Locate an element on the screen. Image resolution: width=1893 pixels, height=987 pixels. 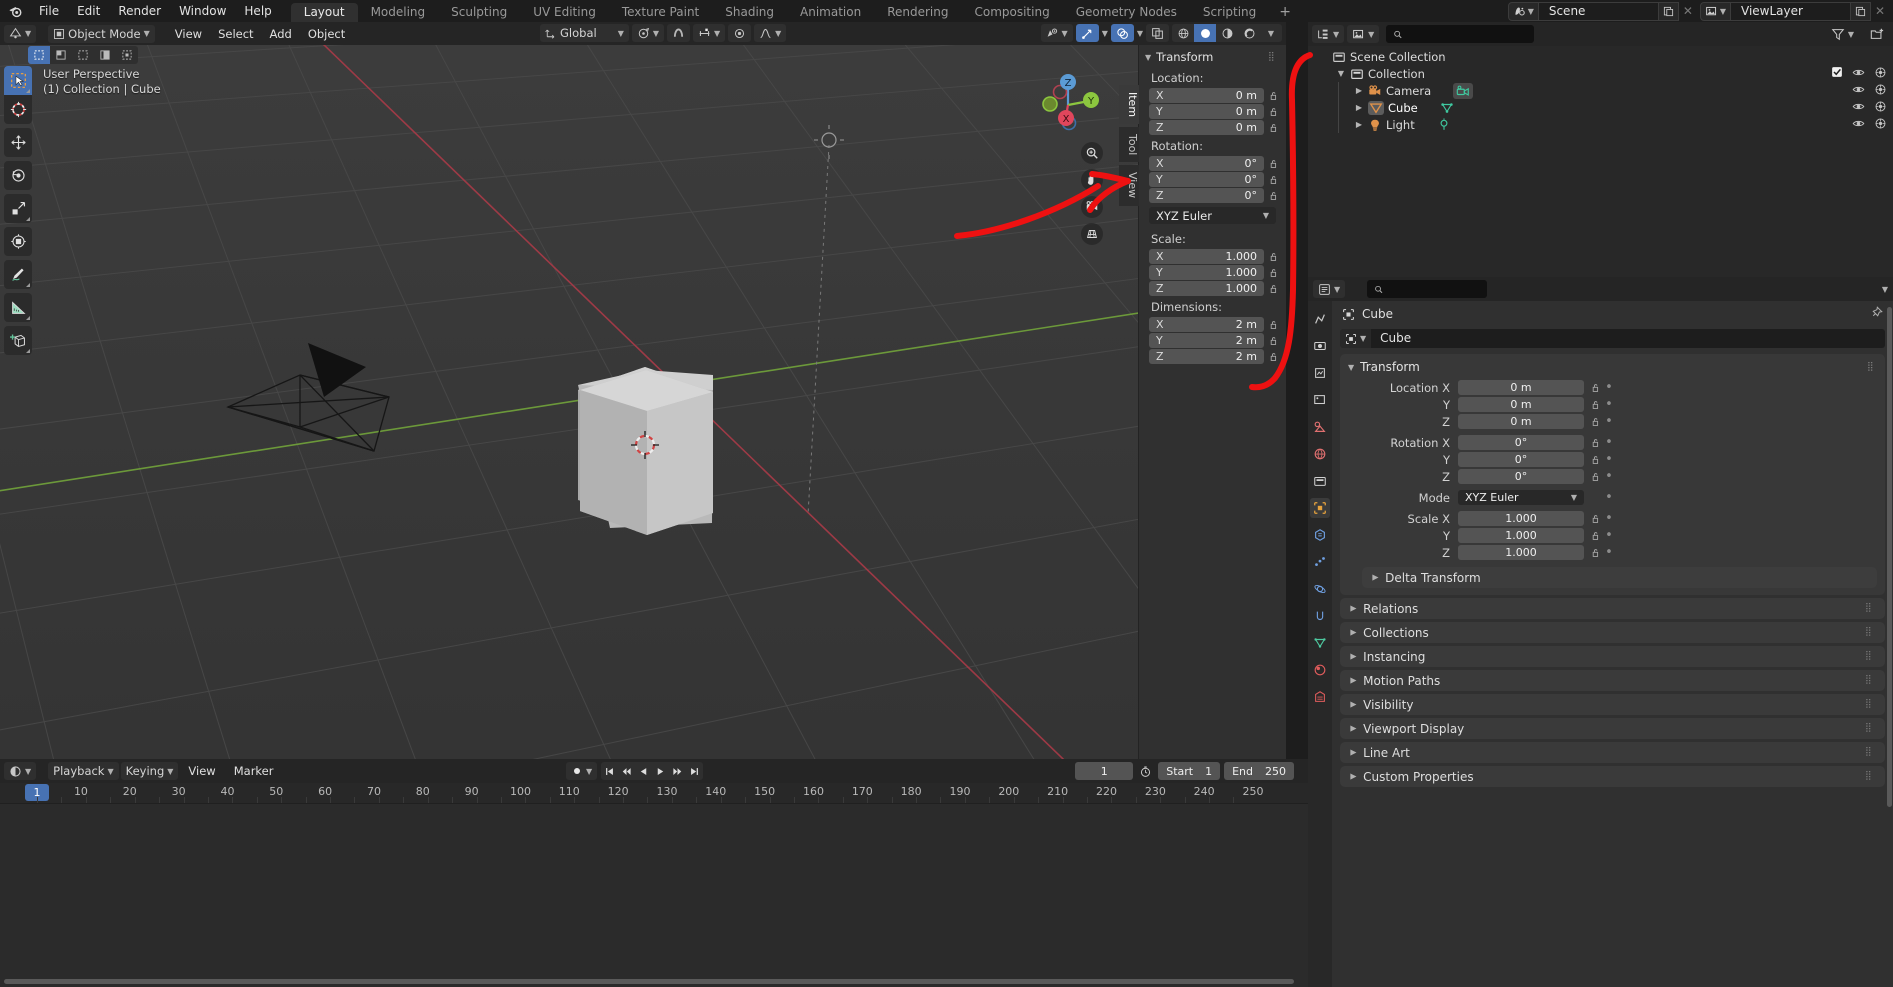
snap-pivot-button: ▼ is located at coordinates (647, 33).